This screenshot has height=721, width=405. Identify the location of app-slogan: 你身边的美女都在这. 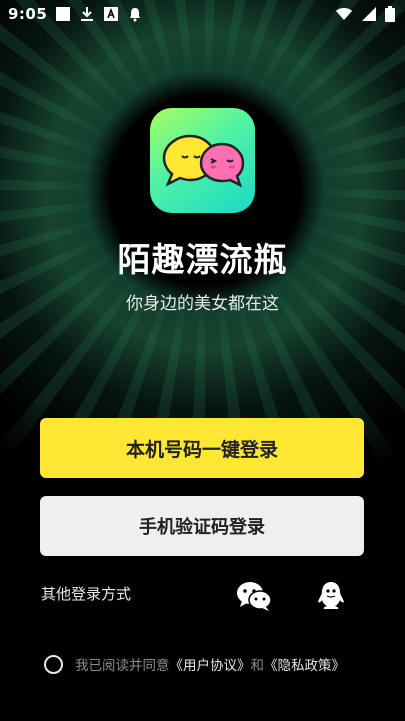
(202, 304).